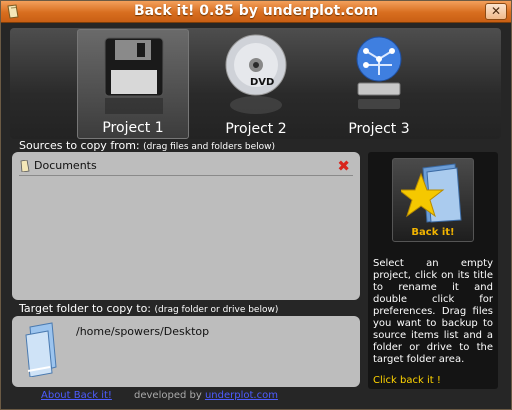 This screenshot has width=512, height=410. Describe the element at coordinates (65, 165) in the screenshot. I see `source-name: Documents` at that location.